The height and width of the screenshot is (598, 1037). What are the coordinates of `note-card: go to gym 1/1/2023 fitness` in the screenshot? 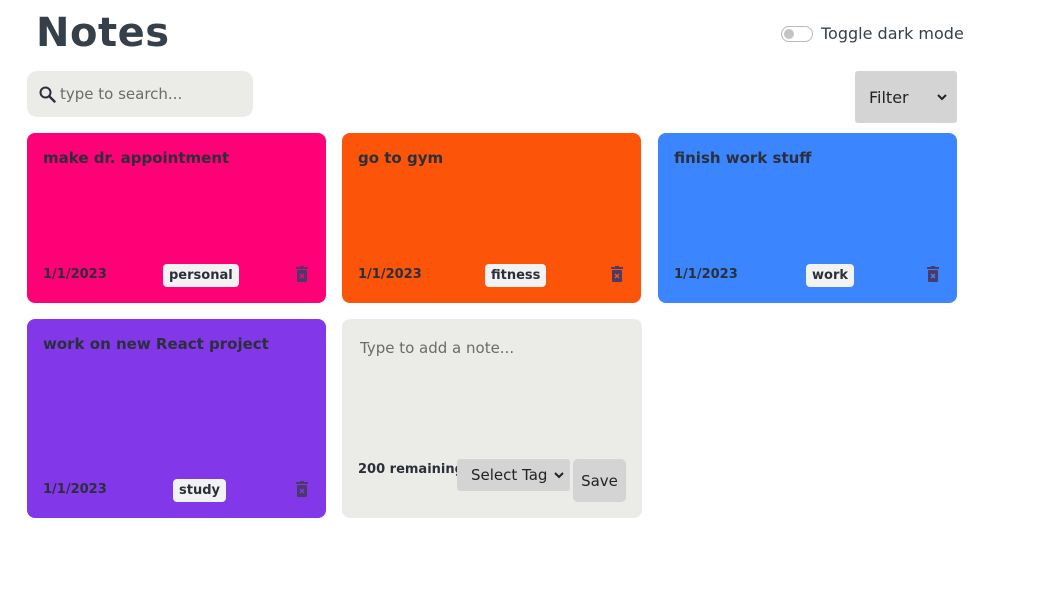 It's located at (491, 218).